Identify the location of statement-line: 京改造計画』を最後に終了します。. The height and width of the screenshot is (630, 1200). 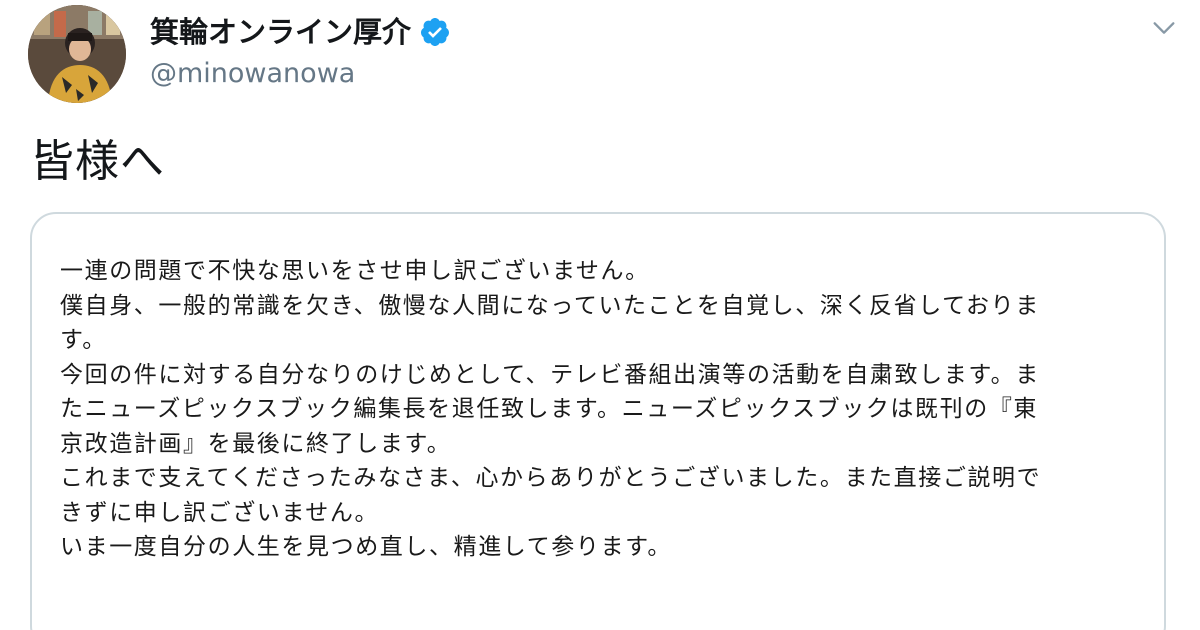
(256, 443).